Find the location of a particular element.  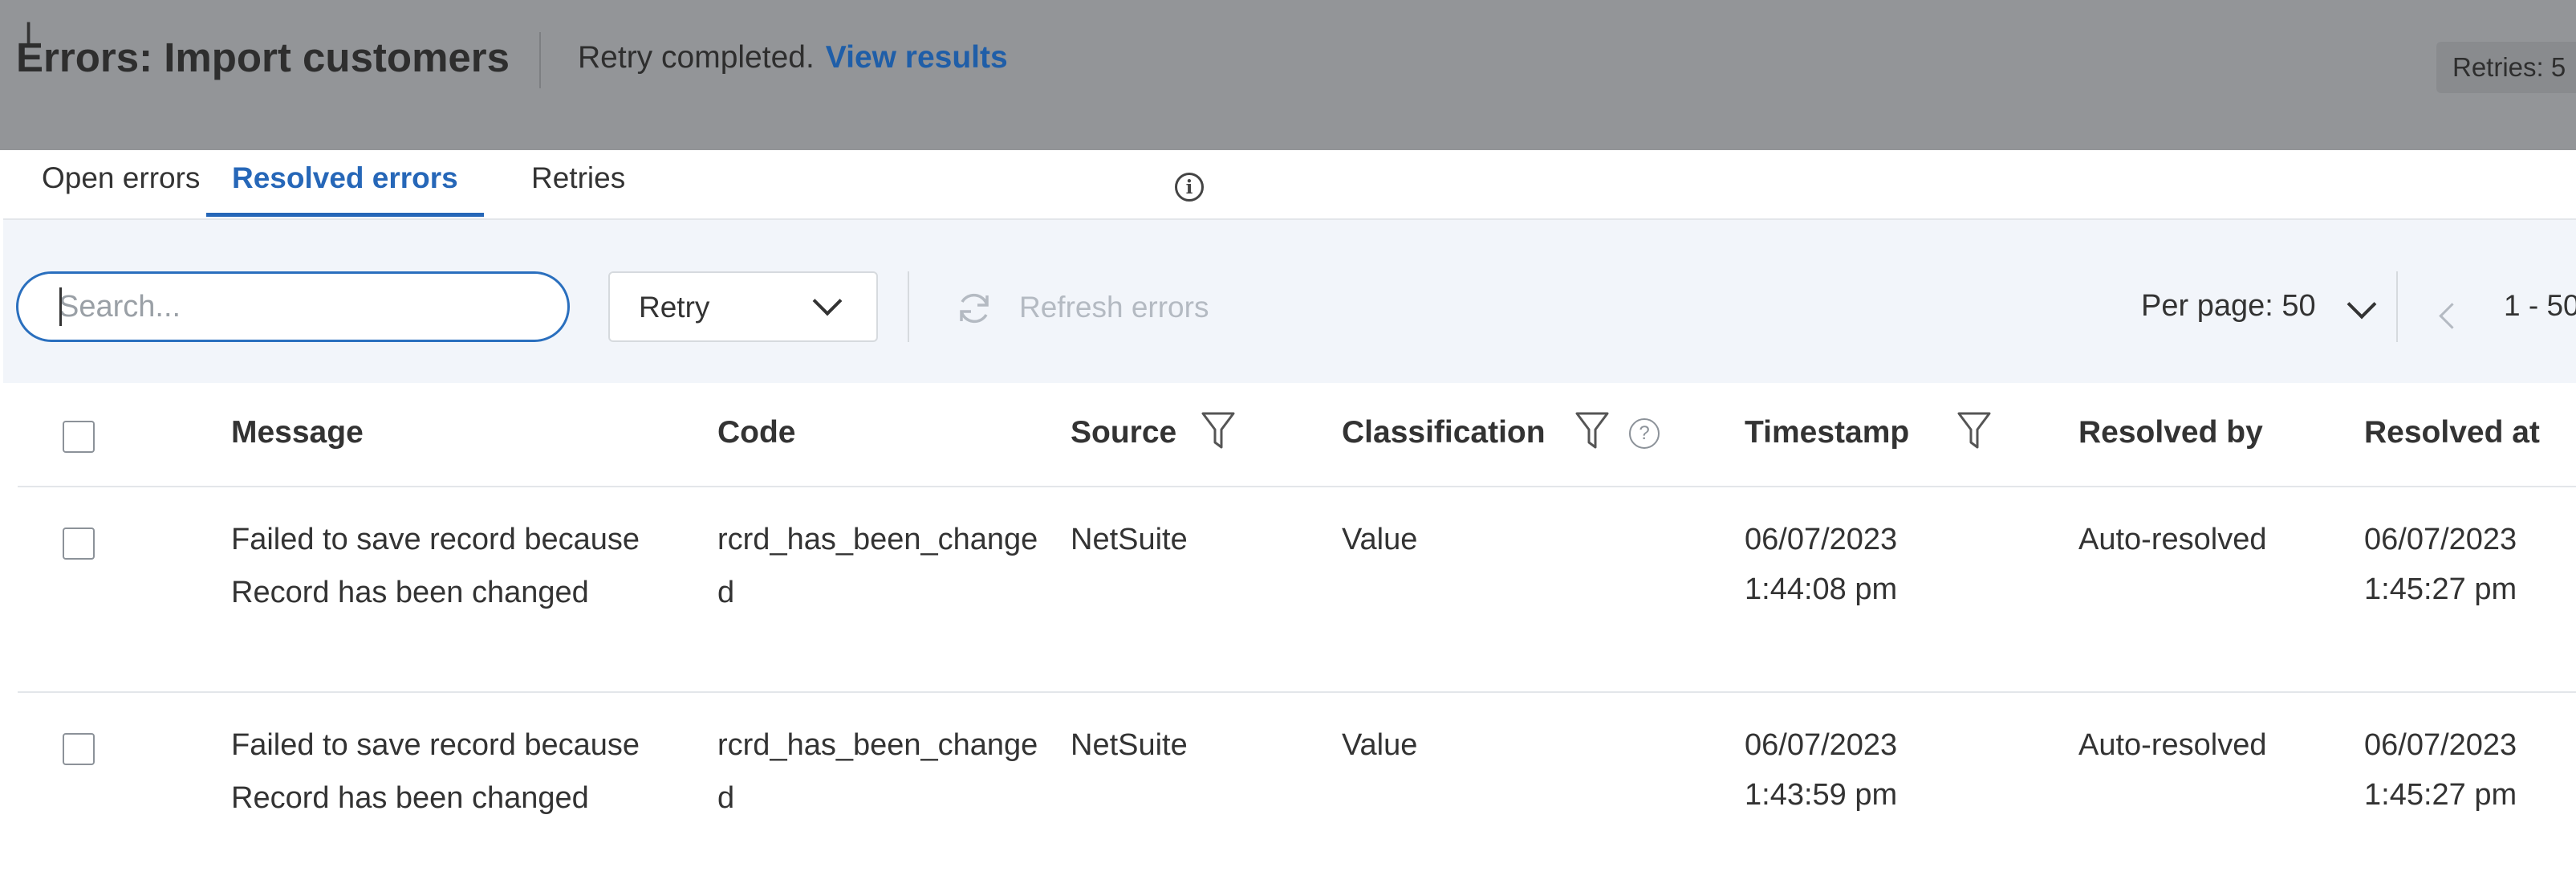

select-all-checkbox is located at coordinates (79, 437).